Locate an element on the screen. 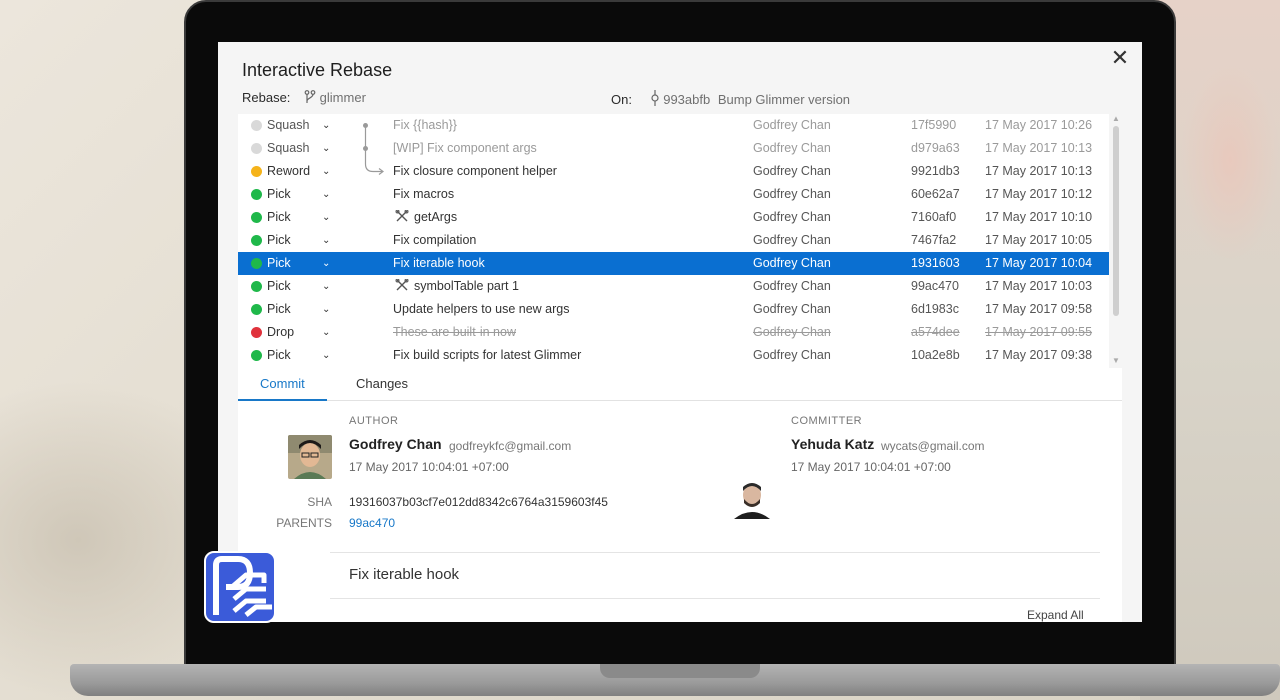 The image size is (1280, 700). parents-label: PARENTS is located at coordinates (304, 523).